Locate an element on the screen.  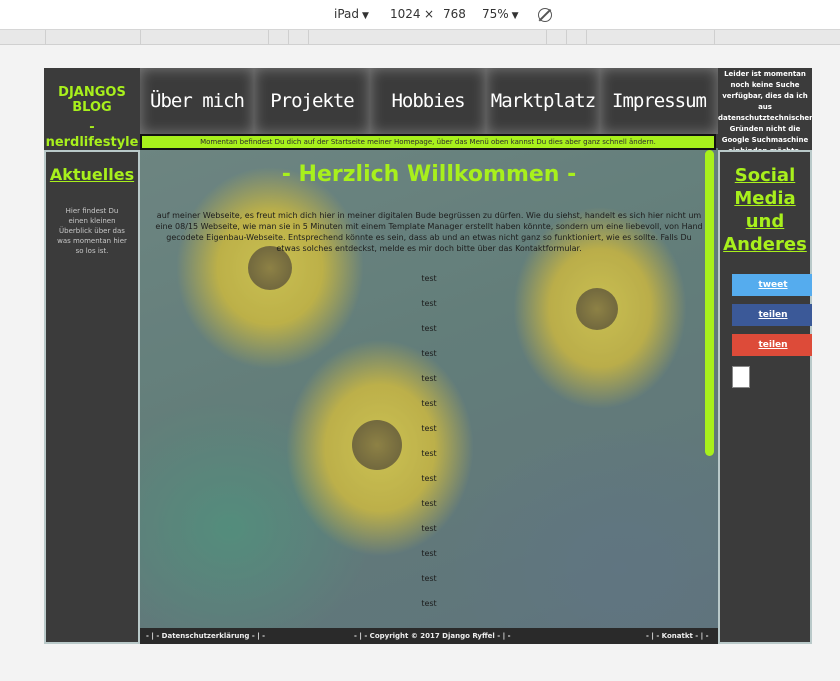
media-query-ruler is located at coordinates (420, 37).